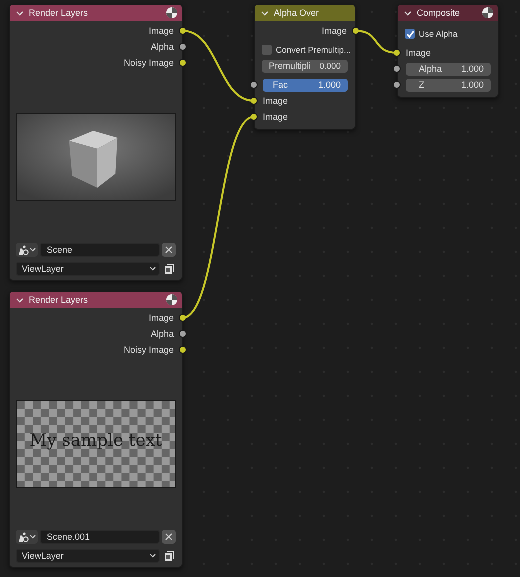  I want to click on node-header: Composite, so click(448, 13).